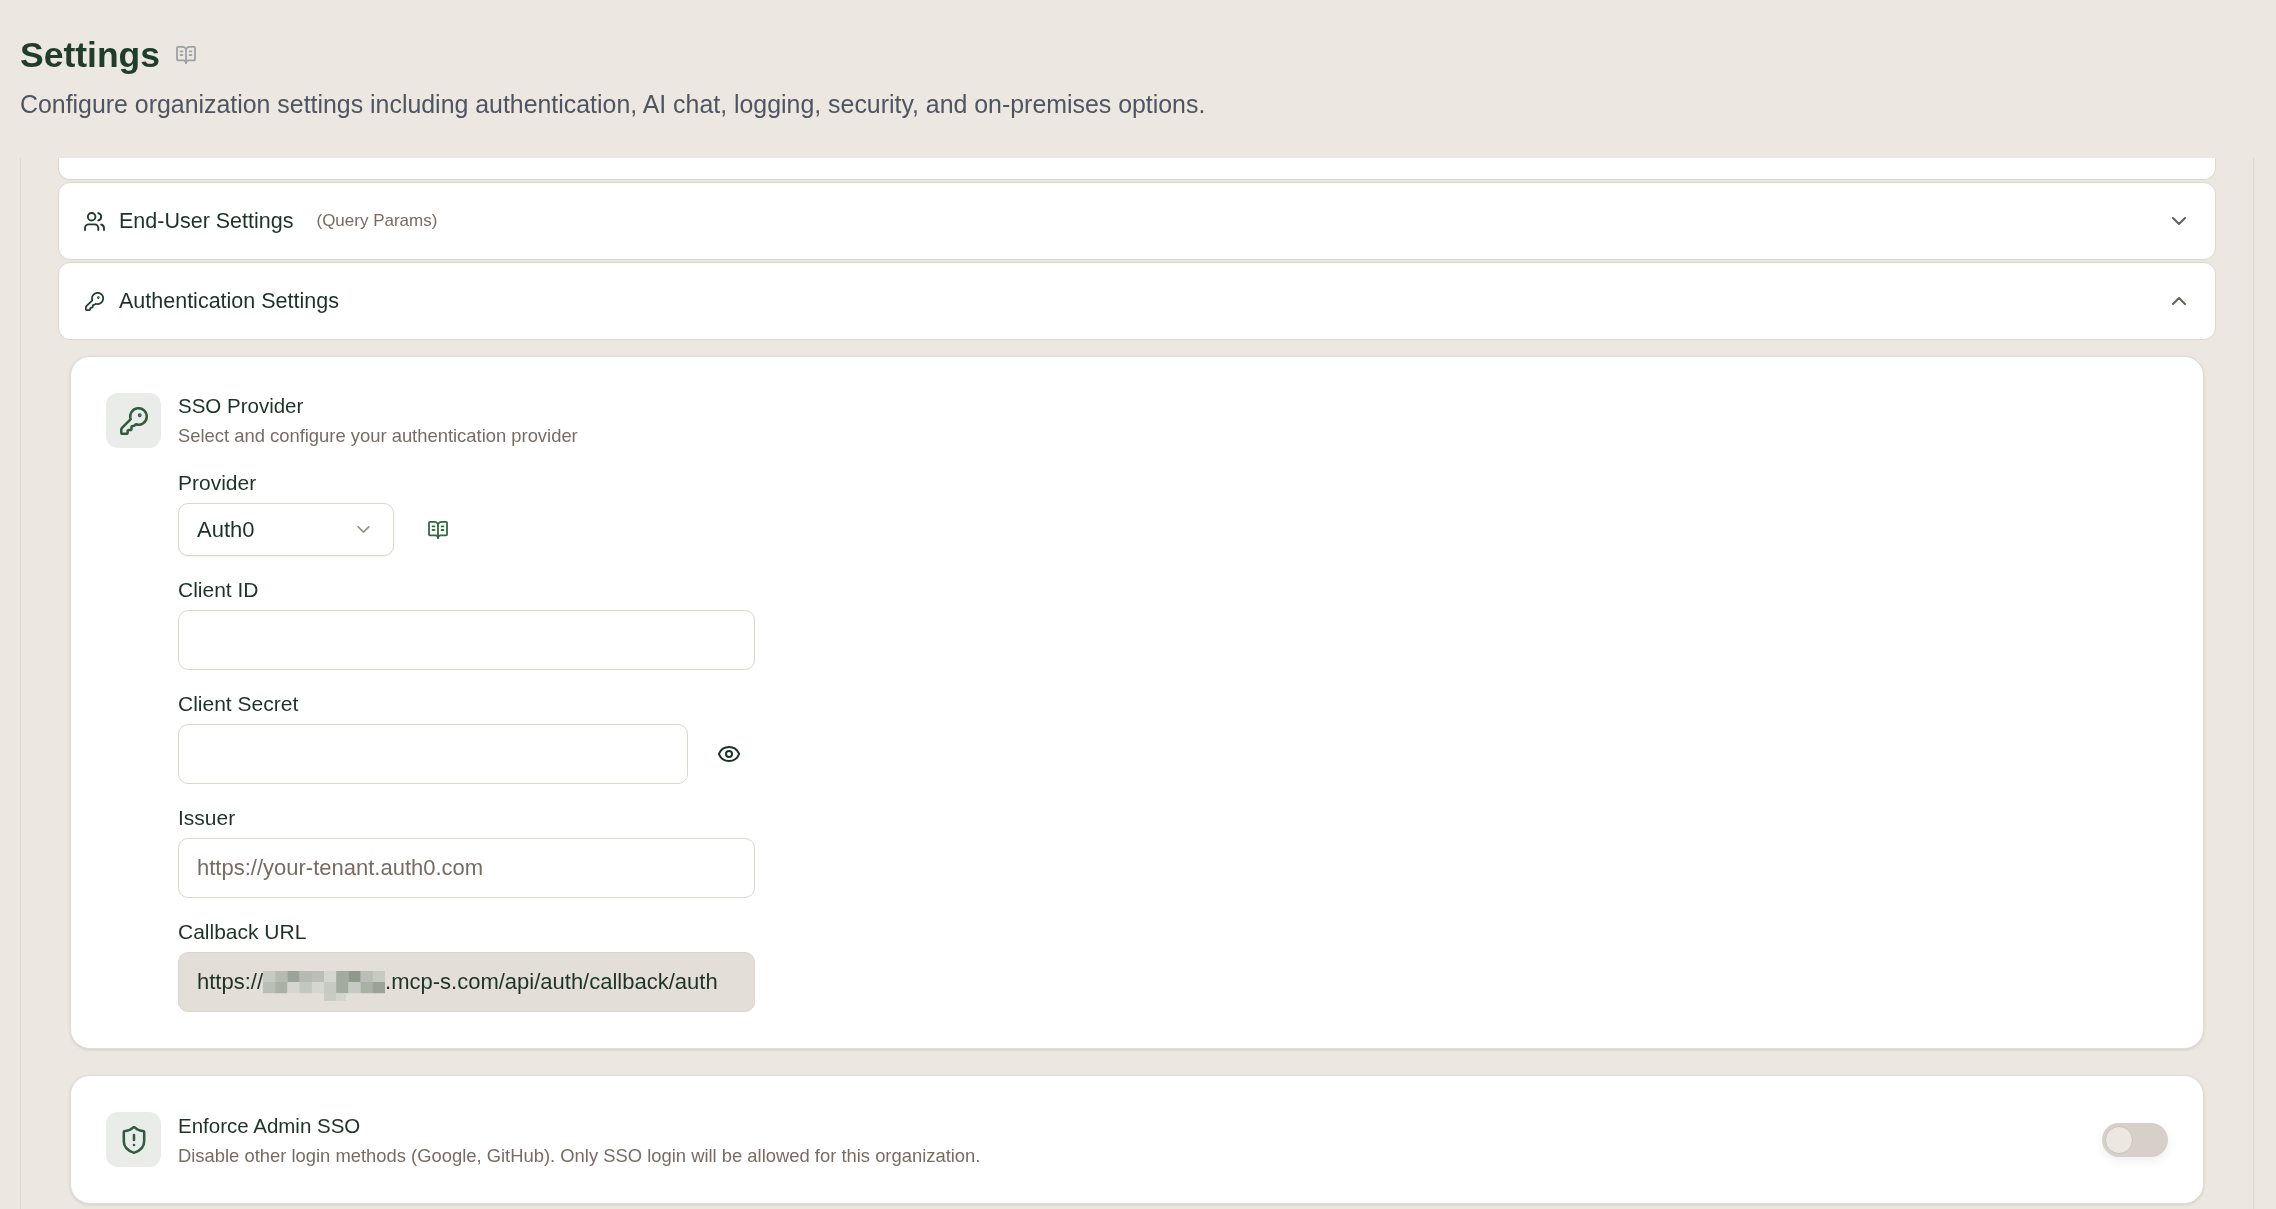 The width and height of the screenshot is (2276, 1209). Describe the element at coordinates (466, 640) in the screenshot. I see `text-input` at that location.